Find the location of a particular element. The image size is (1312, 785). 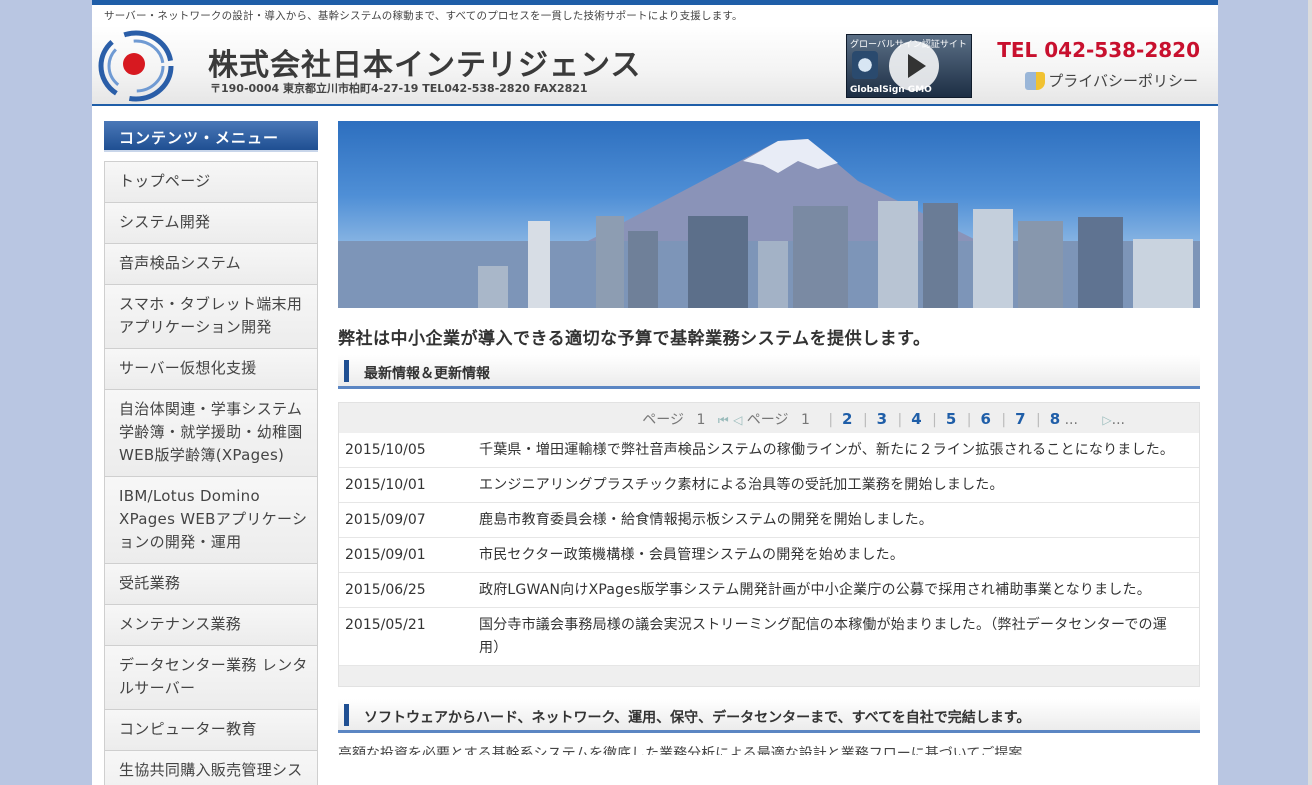

play-icon is located at coordinates (914, 66).